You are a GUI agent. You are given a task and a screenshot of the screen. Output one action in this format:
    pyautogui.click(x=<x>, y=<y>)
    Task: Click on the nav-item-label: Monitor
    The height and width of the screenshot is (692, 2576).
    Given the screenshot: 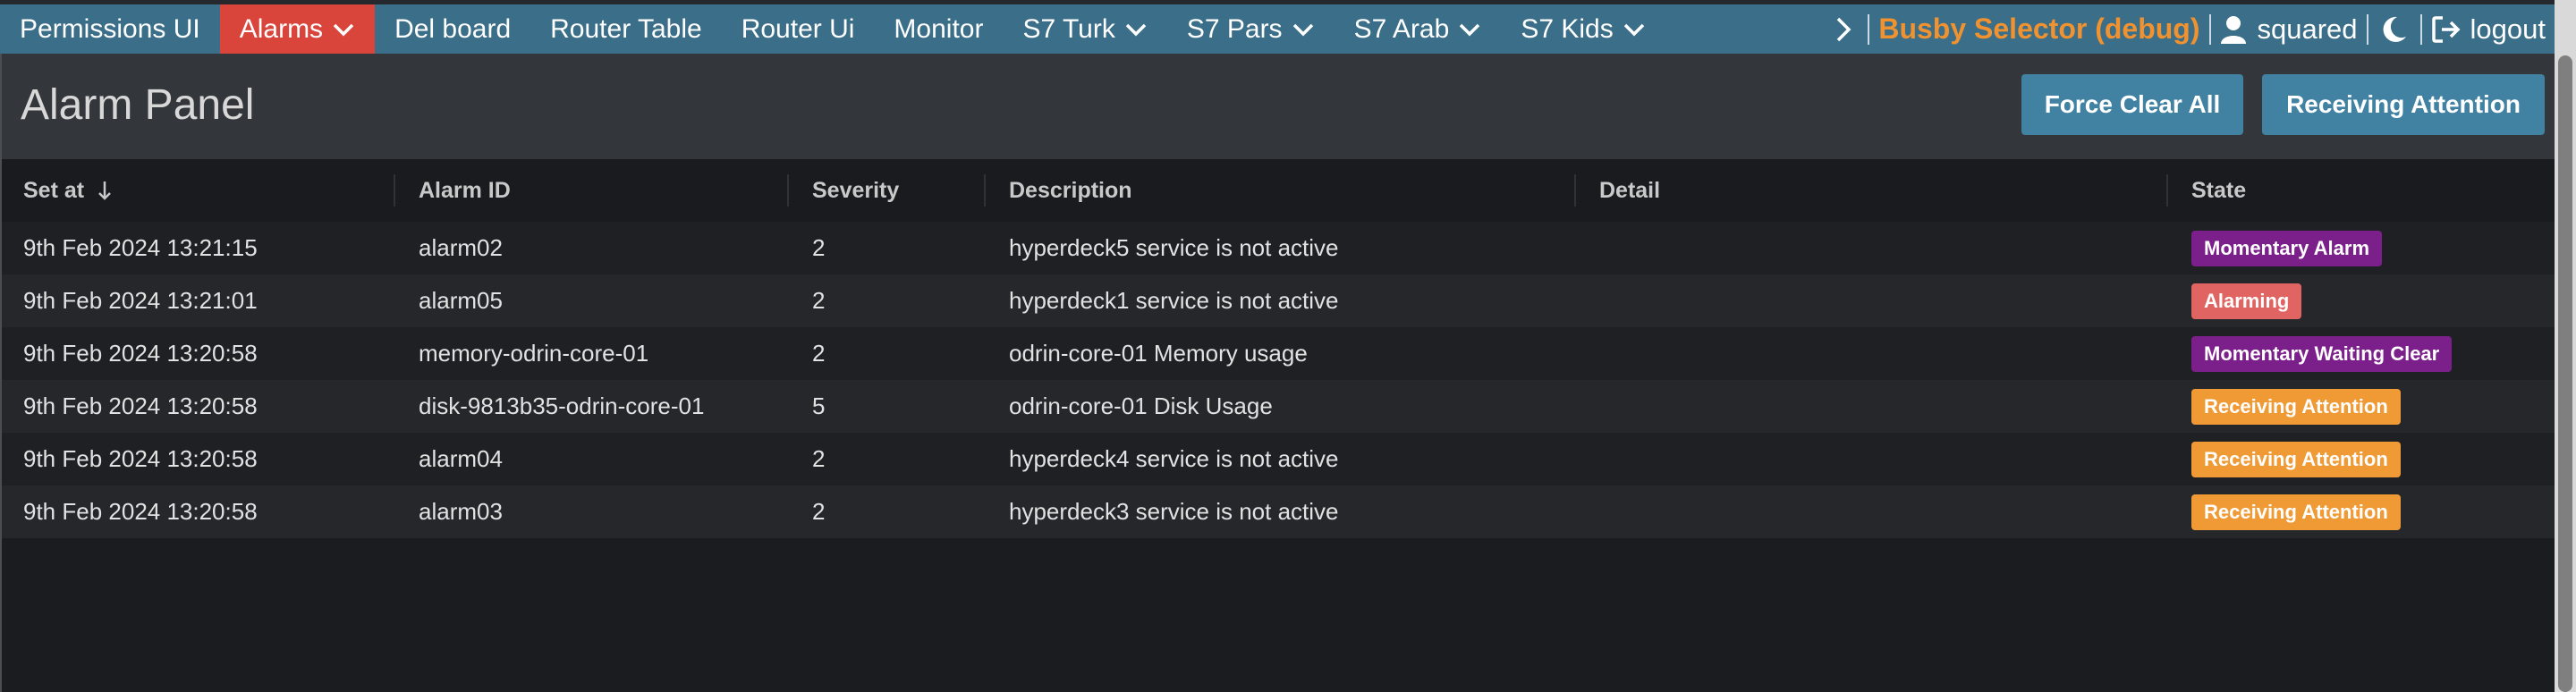 What is the action you would take?
    pyautogui.click(x=939, y=28)
    